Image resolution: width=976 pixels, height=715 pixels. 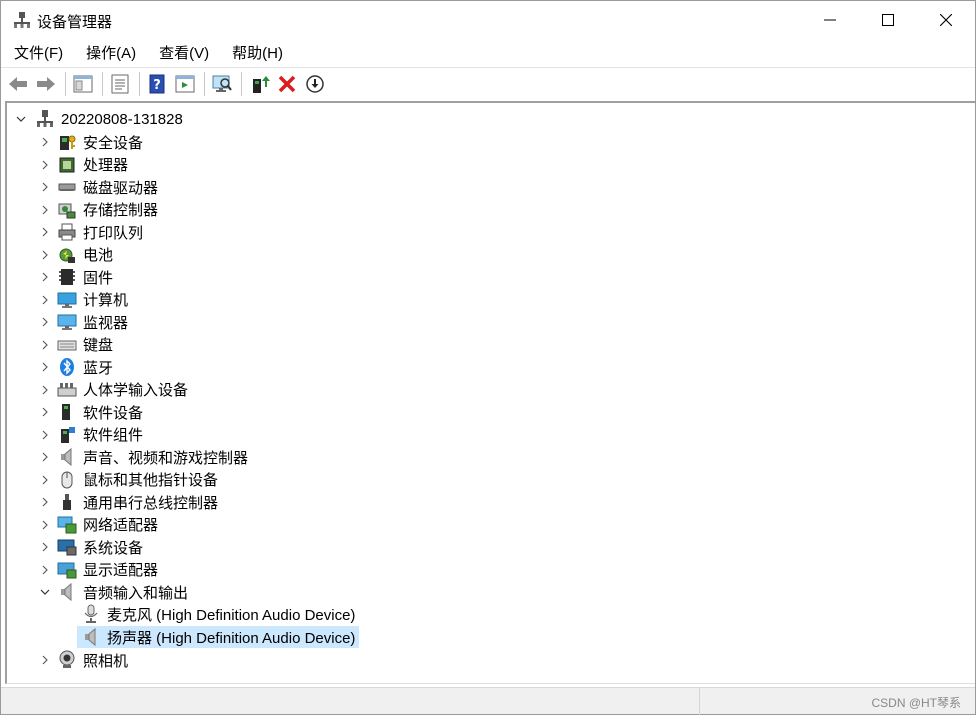 I want to click on tree-category: 网络适配器, so click(x=97, y=525).